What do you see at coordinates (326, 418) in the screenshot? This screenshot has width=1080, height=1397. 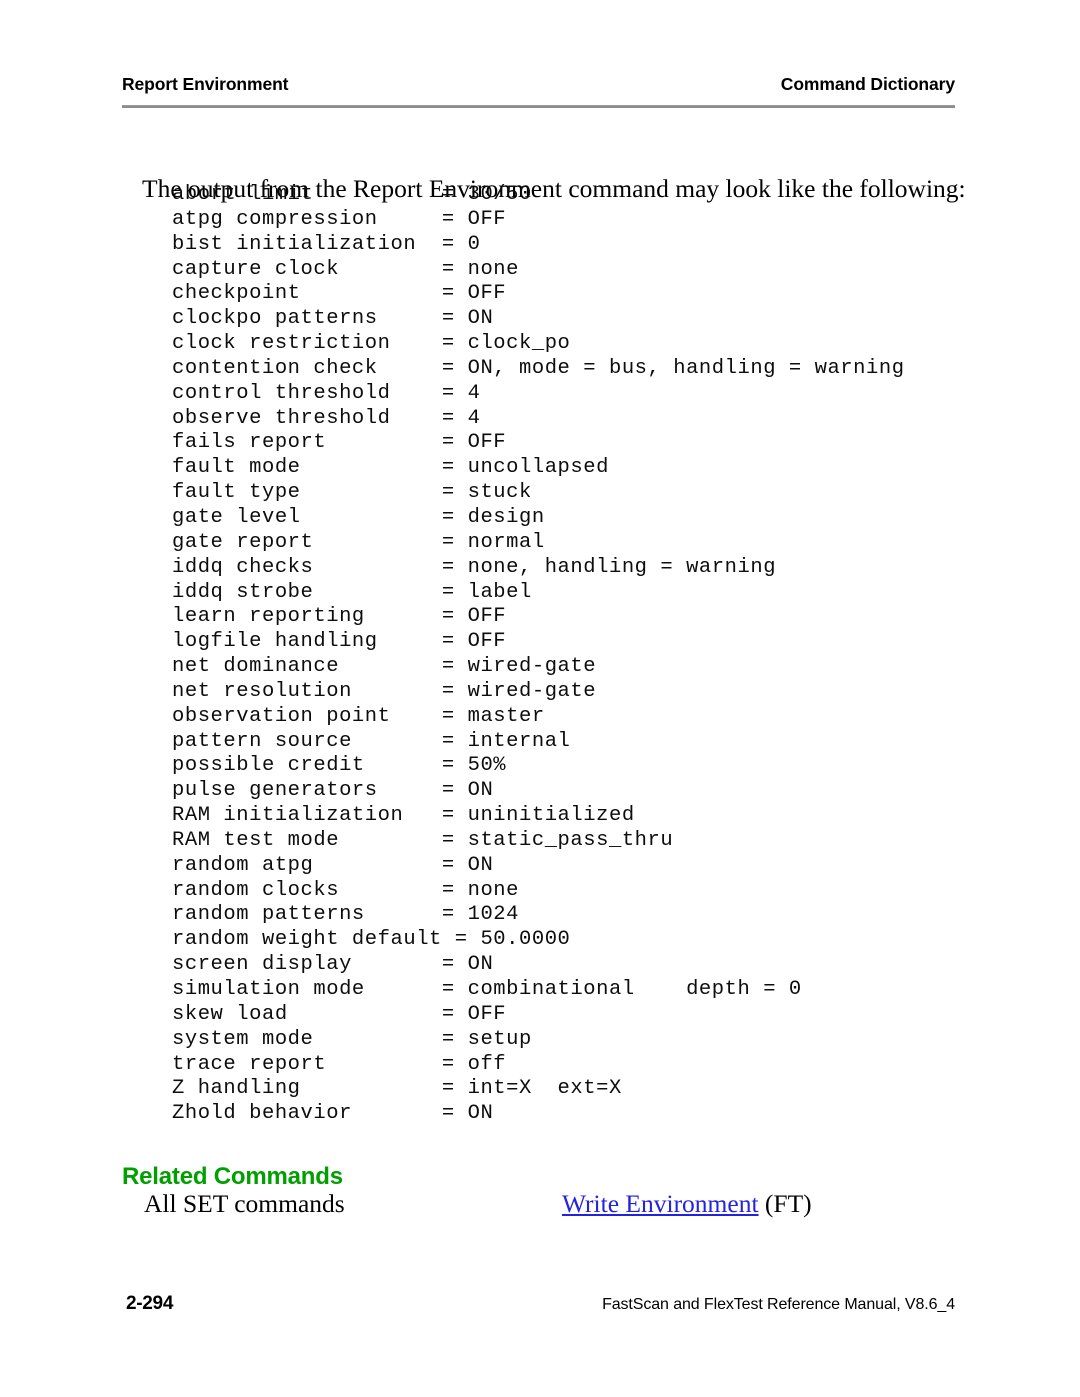 I see `listing-row: observe threshold = 4` at bounding box center [326, 418].